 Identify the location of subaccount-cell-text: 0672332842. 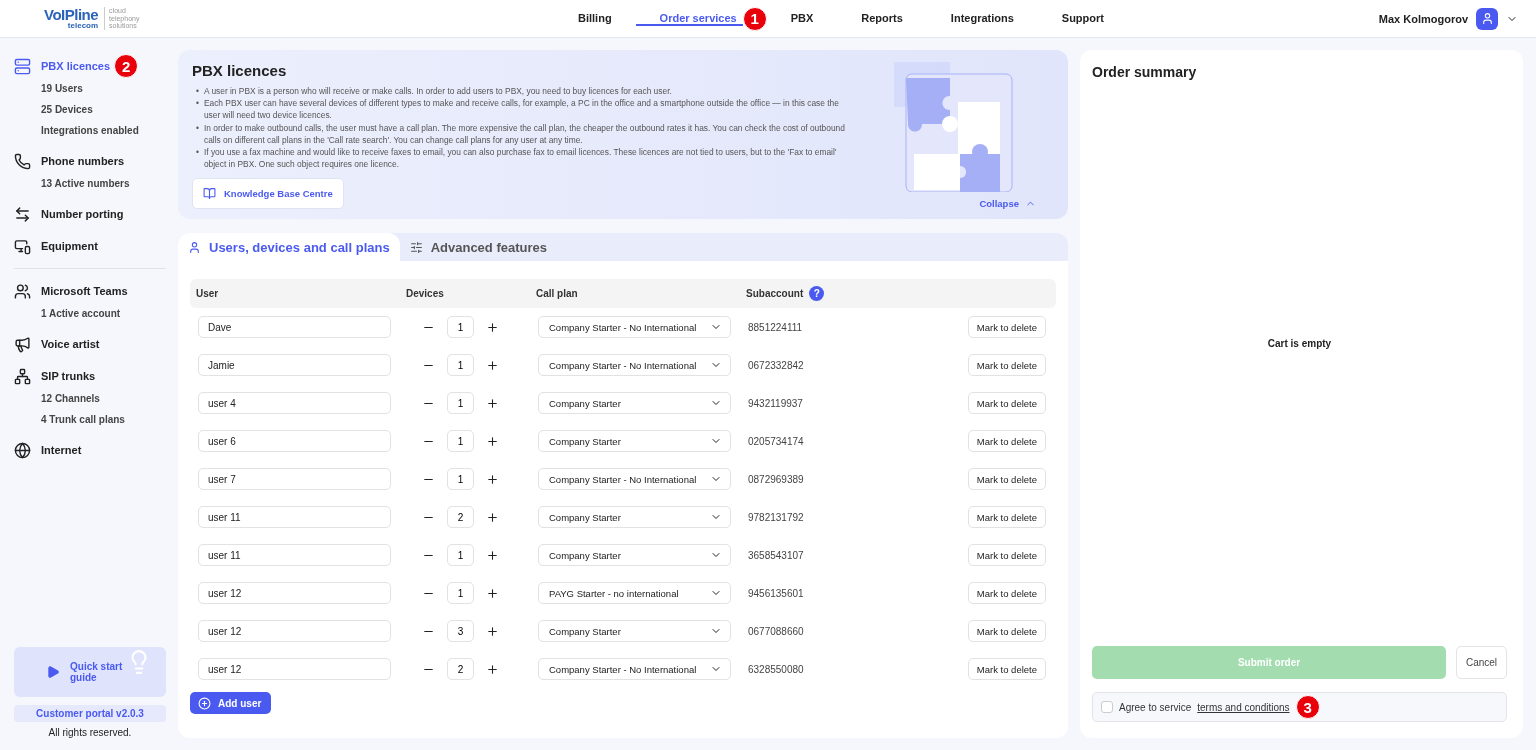
(776, 365).